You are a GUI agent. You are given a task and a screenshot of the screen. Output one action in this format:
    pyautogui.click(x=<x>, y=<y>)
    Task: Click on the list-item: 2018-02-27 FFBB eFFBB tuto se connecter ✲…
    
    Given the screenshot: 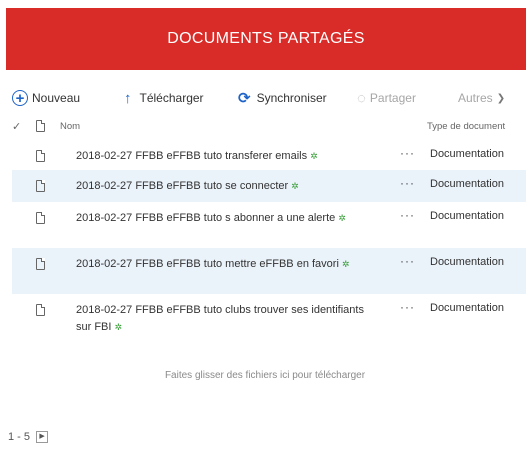 What is the action you would take?
    pyautogui.click(x=269, y=186)
    